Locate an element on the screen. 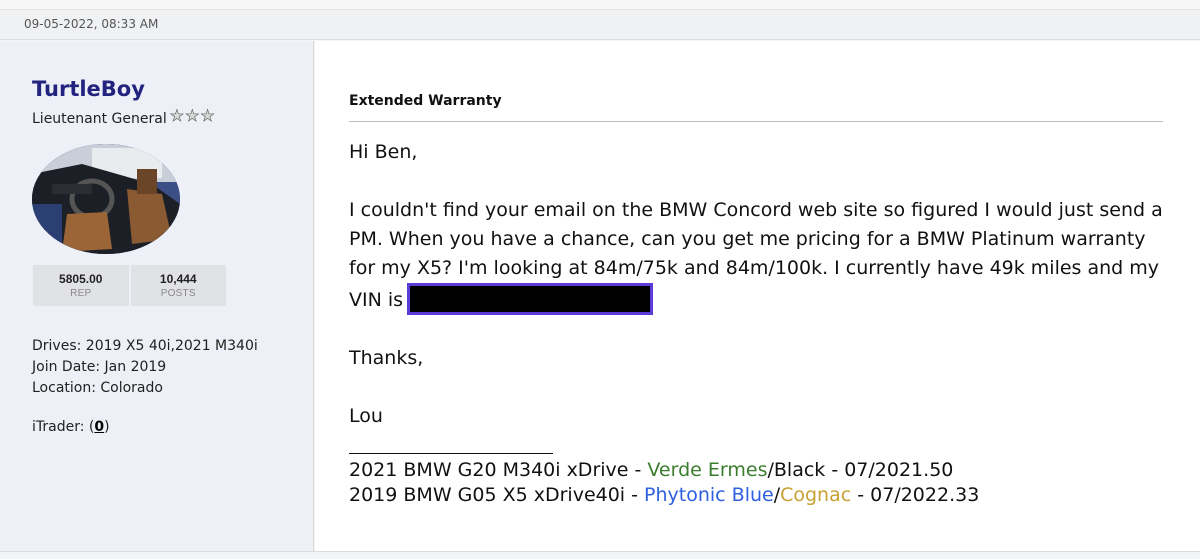 Image resolution: width=1200 pixels, height=559 pixels. post-title: Extended Warranty is located at coordinates (425, 101).